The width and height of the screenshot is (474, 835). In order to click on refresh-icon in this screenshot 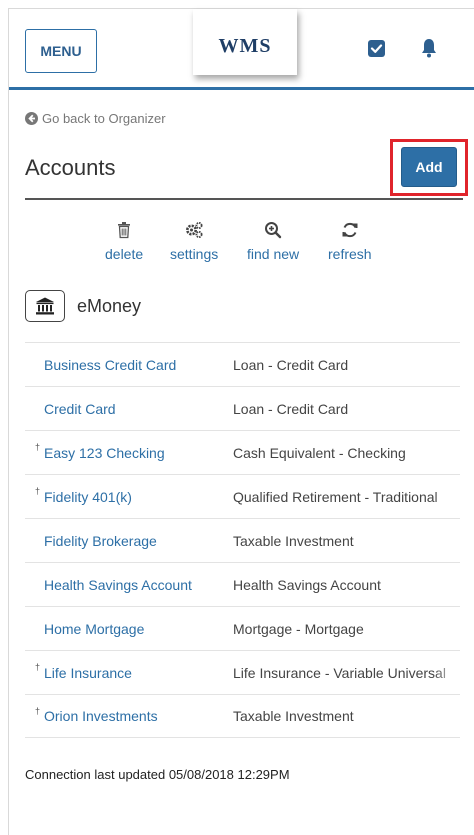, I will do `click(350, 230)`.